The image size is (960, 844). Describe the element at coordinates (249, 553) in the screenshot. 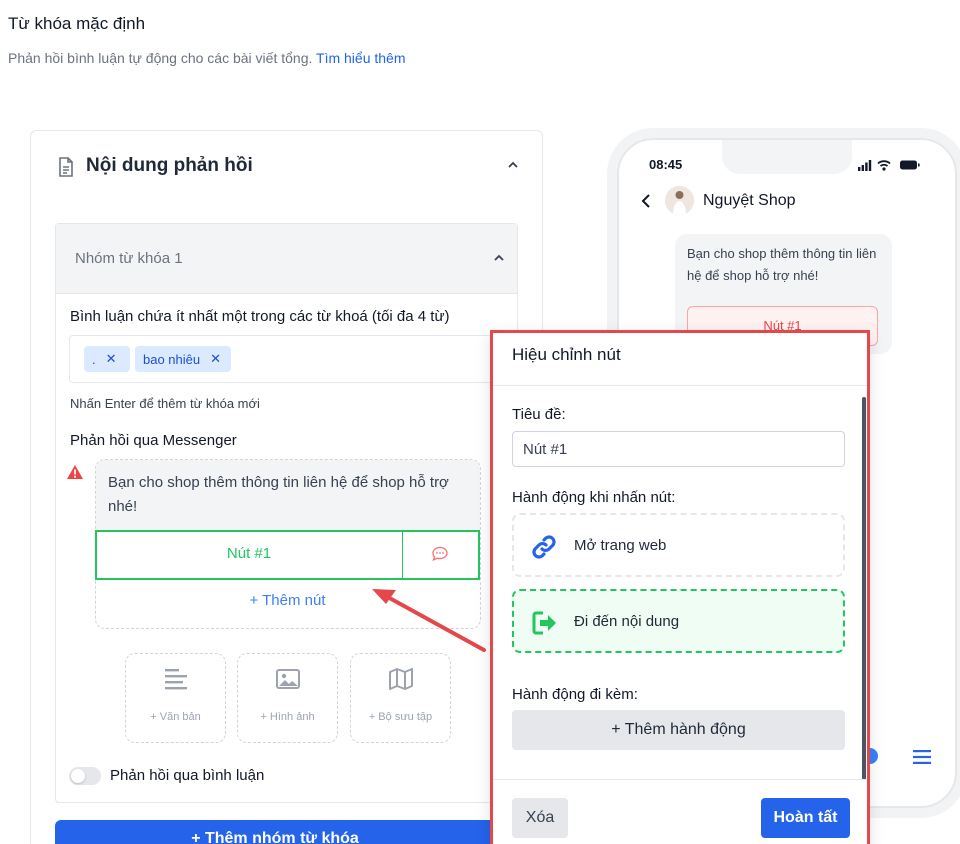

I see `message-button-label: Nút #1` at that location.